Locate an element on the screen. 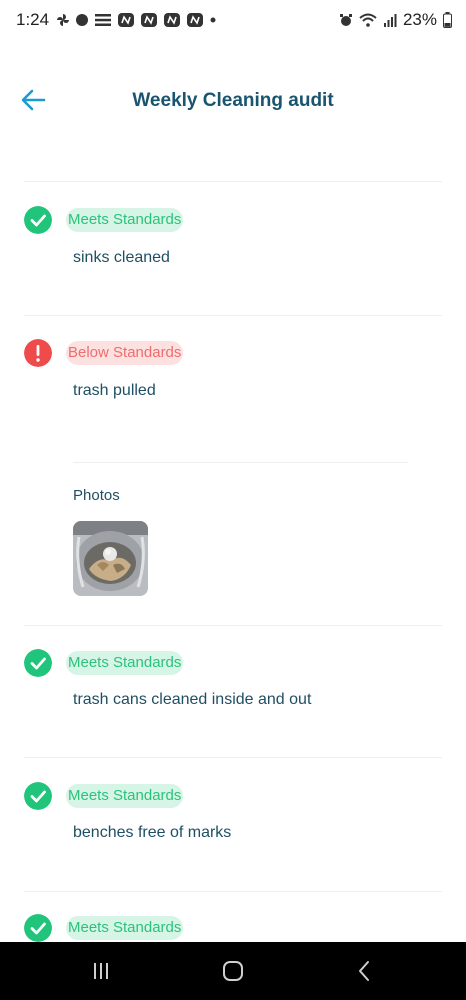  audit-item: Meets Standards sinks cleaned is located at coordinates (233, 250).